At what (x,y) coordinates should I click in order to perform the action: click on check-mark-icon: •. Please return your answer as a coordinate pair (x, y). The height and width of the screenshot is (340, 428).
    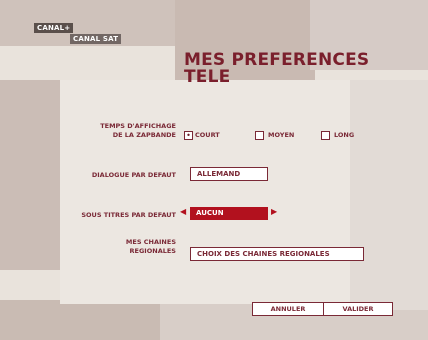
    Looking at the image, I should click on (188, 135).